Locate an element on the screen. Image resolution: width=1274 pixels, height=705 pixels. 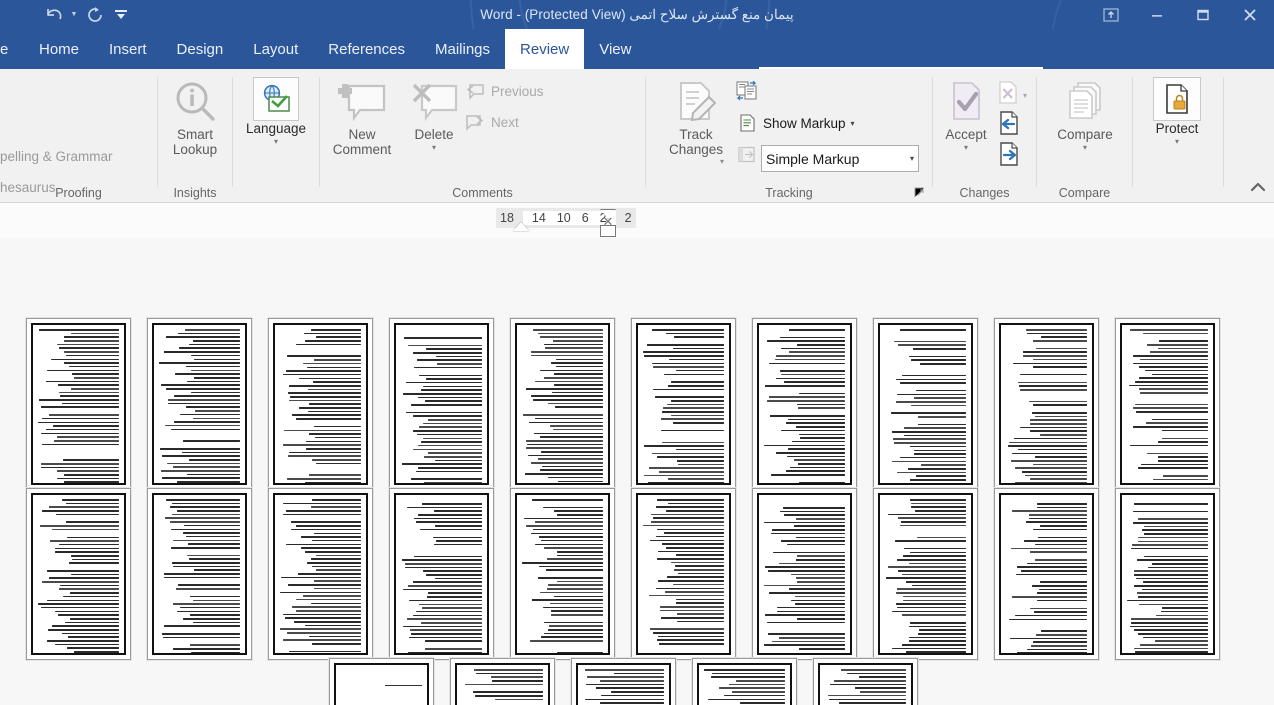
maximize-icon is located at coordinates (1203, 14).